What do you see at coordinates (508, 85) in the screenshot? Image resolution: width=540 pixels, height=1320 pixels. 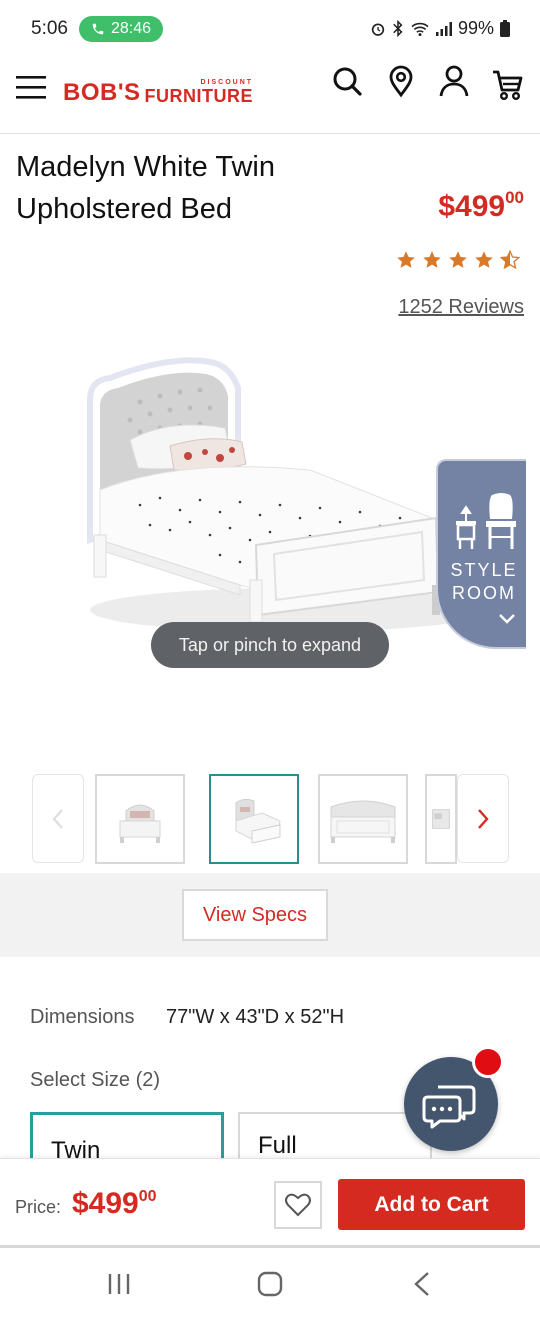 I see `cart-icon` at bounding box center [508, 85].